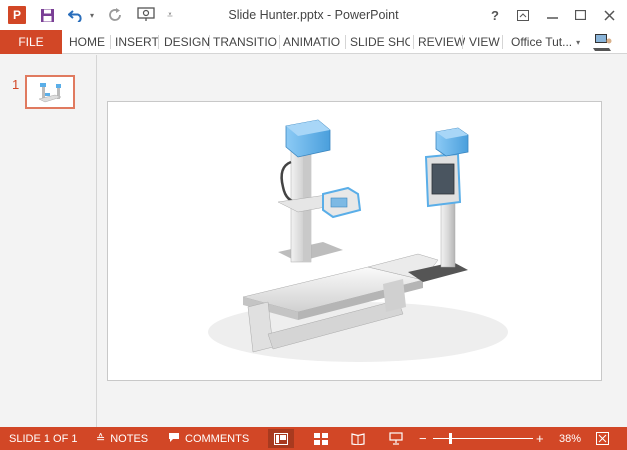 Image resolution: width=627 pixels, height=450 pixels. I want to click on user-icon, so click(603, 42).